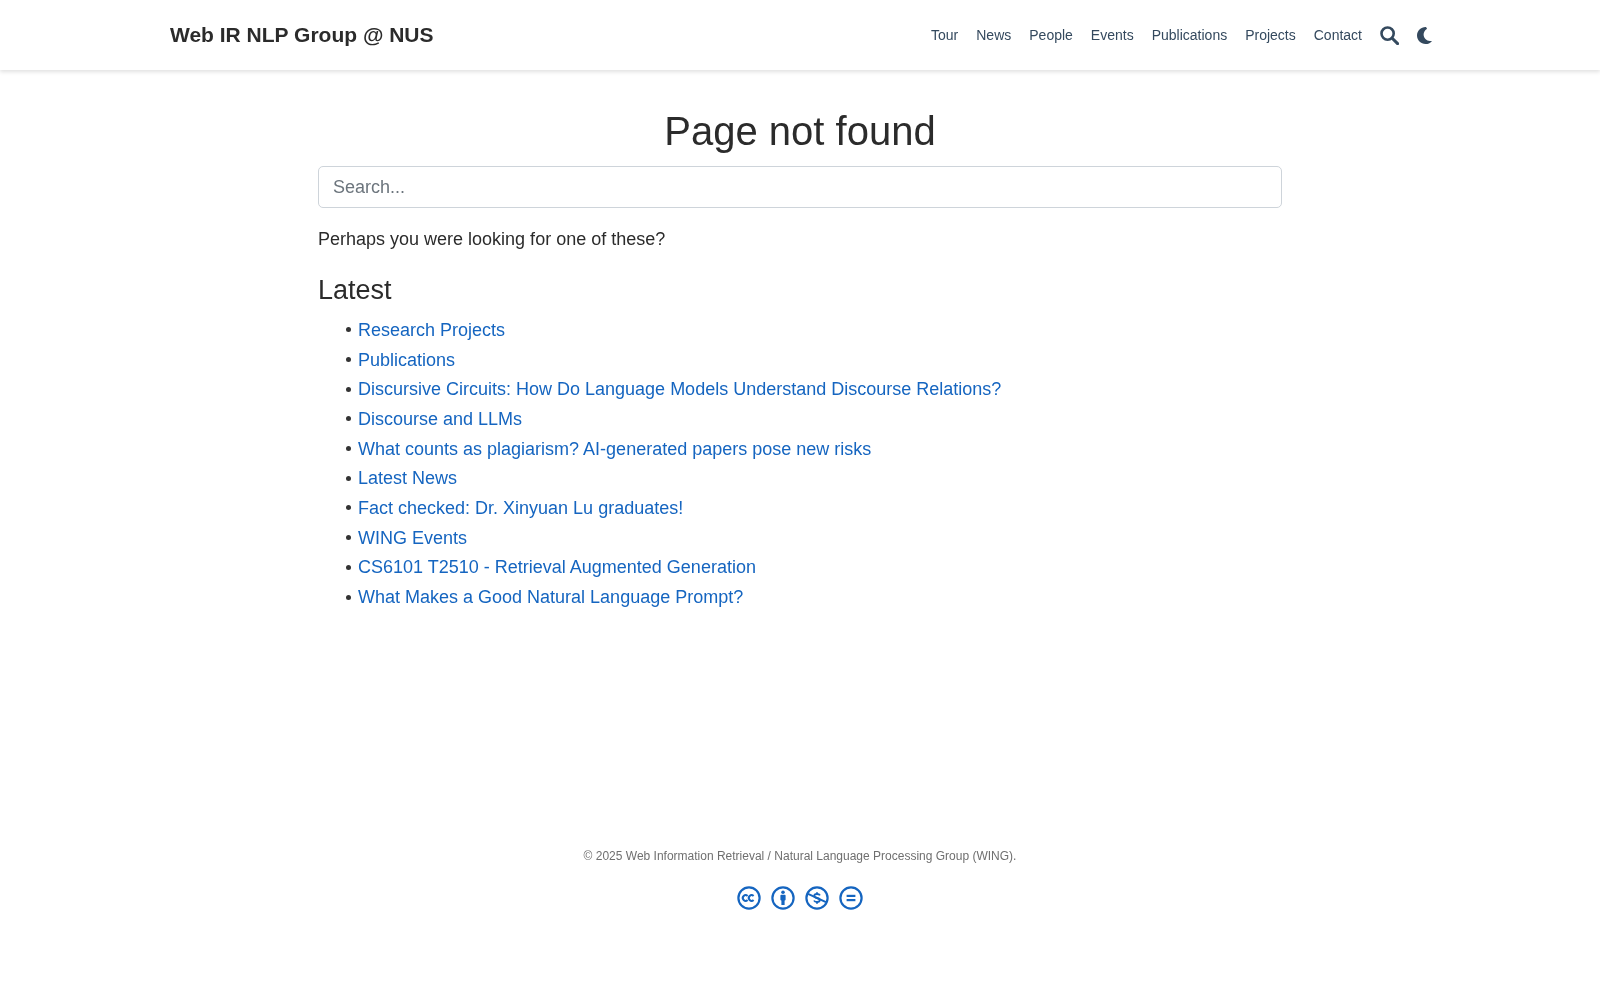 The image size is (1600, 1000). Describe the element at coordinates (1189, 35) in the screenshot. I see `nav-link: Publications` at that location.